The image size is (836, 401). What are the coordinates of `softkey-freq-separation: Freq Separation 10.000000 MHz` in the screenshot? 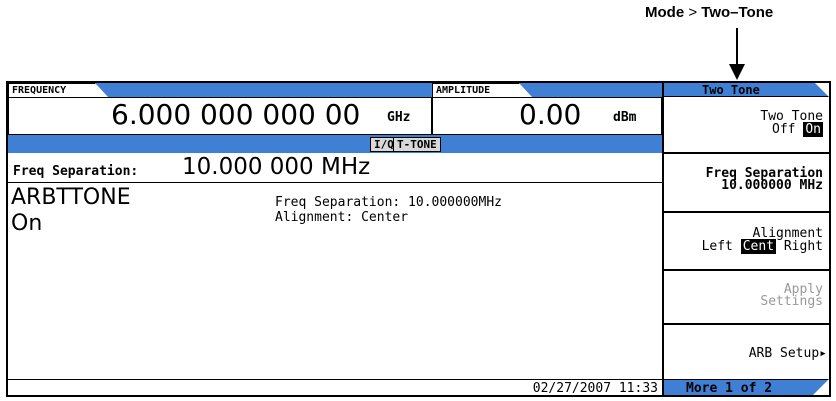 It's located at (746, 183).